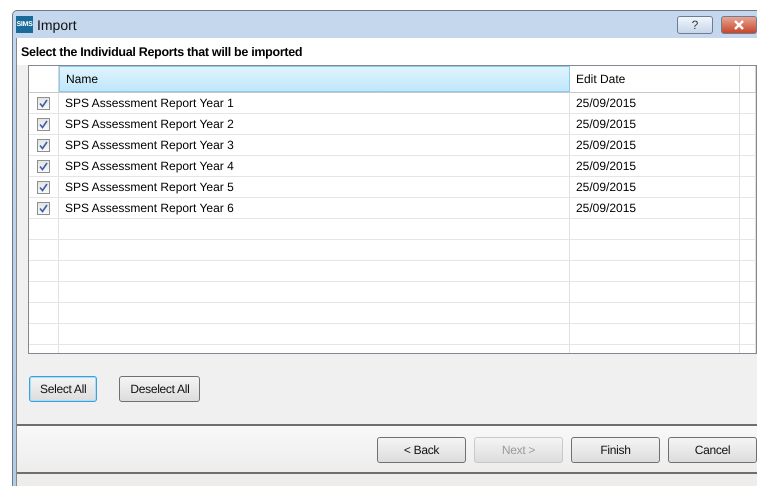  What do you see at coordinates (314, 124) in the screenshot?
I see `table-cell: SPS Assessment Report Year 2` at bounding box center [314, 124].